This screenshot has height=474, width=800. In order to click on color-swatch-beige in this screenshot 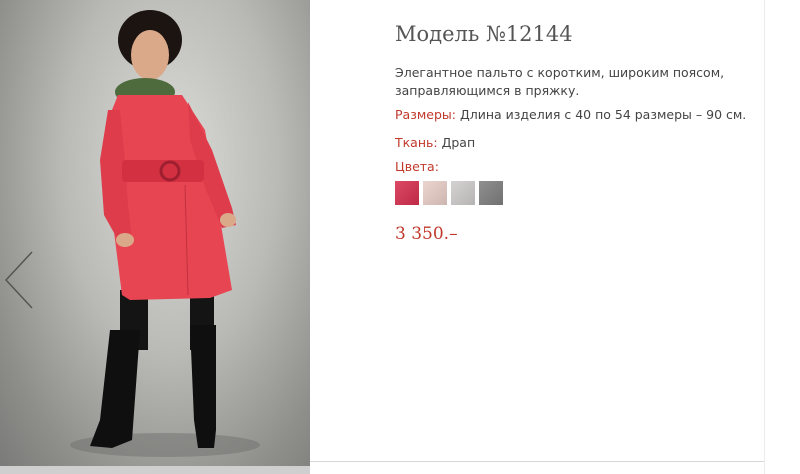, I will do `click(435, 193)`.